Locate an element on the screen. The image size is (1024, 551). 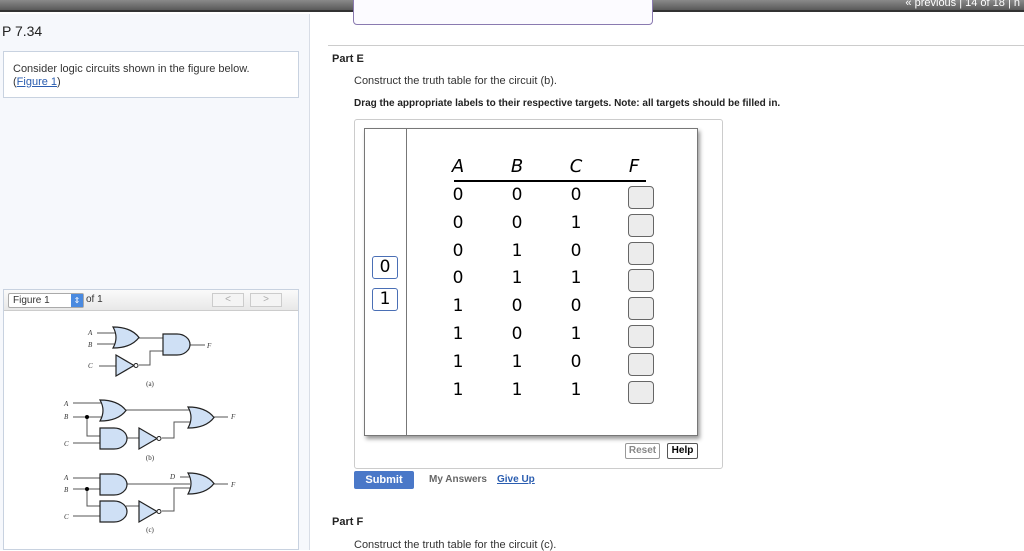
pagination-nav: « previous | 14 of 18 | n is located at coordinates (962, 4).